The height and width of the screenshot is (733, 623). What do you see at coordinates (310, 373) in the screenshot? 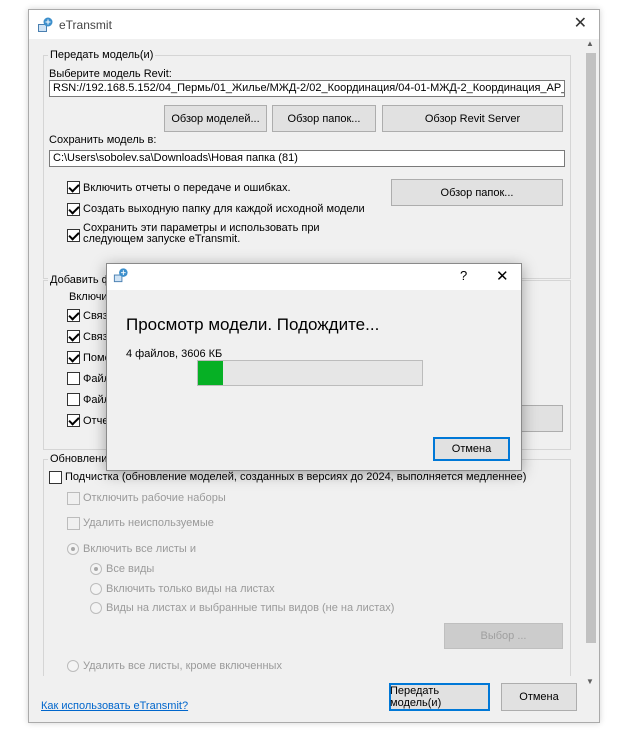
I see `progress-bar` at bounding box center [310, 373].